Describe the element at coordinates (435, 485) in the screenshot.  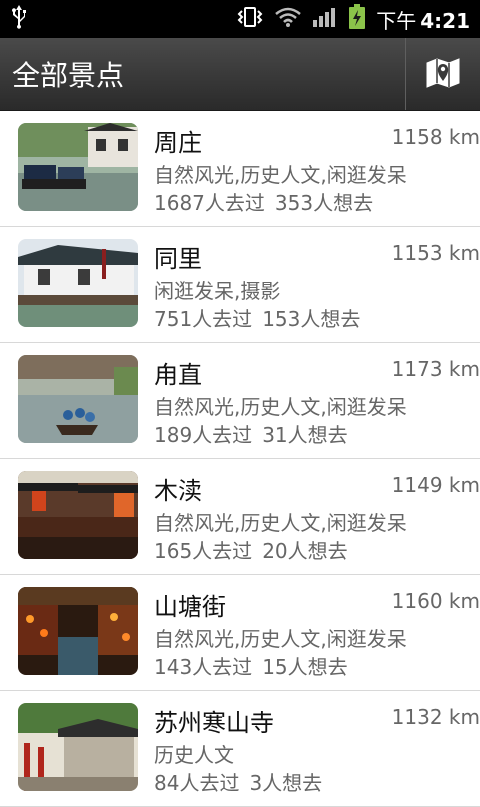
I see `spot-distance: 1149 km` at that location.